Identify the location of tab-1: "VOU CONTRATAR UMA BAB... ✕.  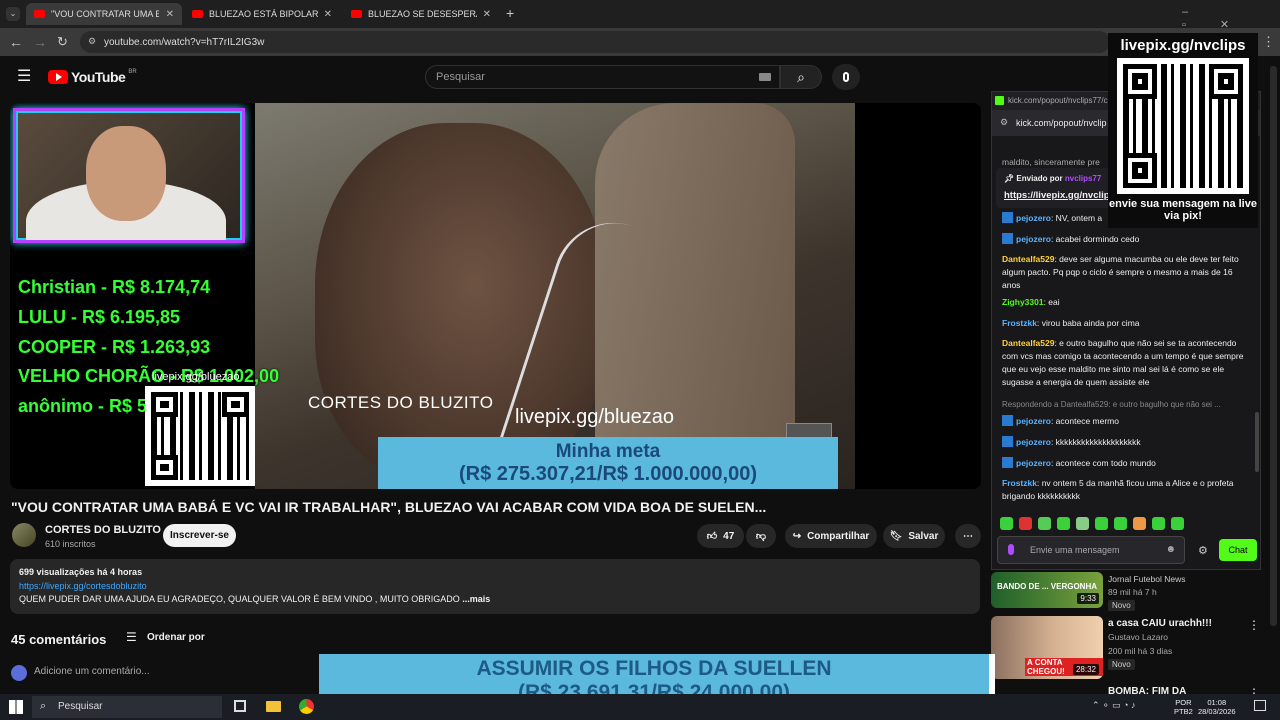
(104, 14).